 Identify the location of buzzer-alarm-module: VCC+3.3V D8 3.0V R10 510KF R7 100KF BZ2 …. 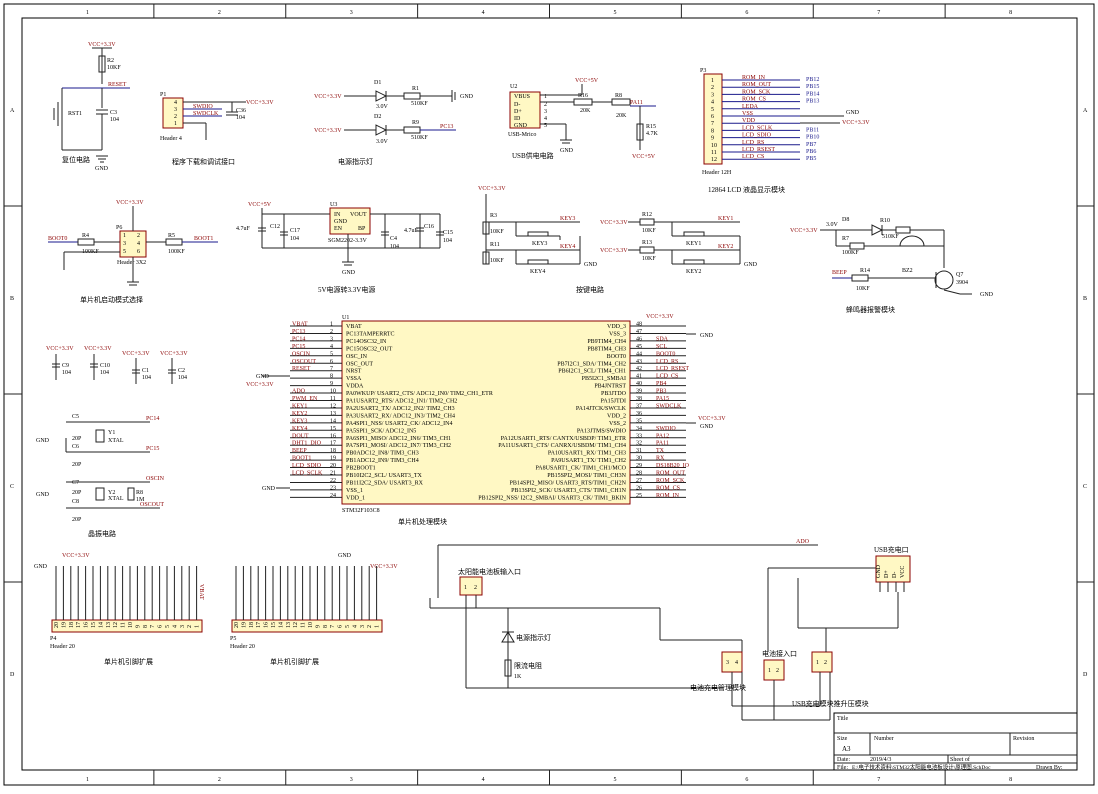
(892, 265).